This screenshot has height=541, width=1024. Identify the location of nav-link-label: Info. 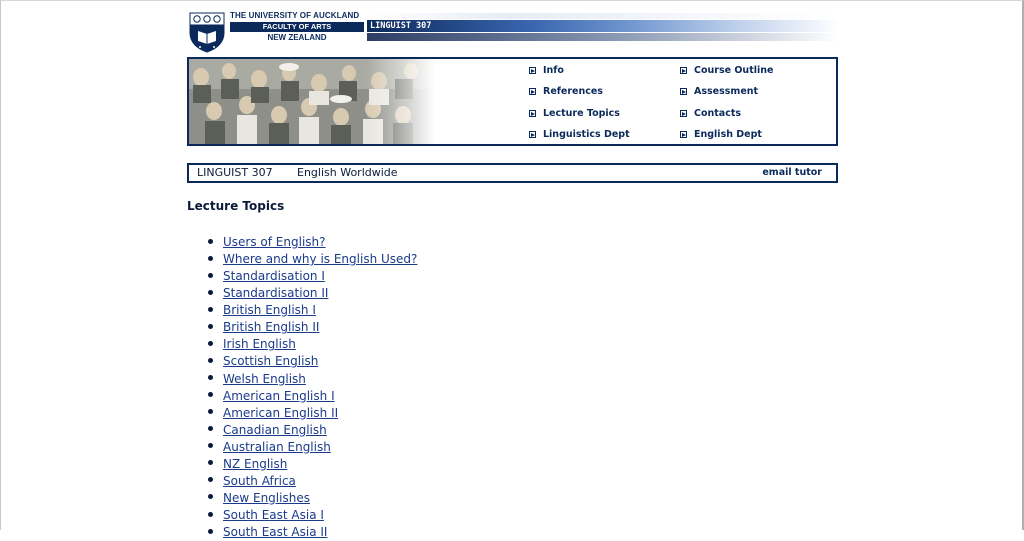
(553, 70).